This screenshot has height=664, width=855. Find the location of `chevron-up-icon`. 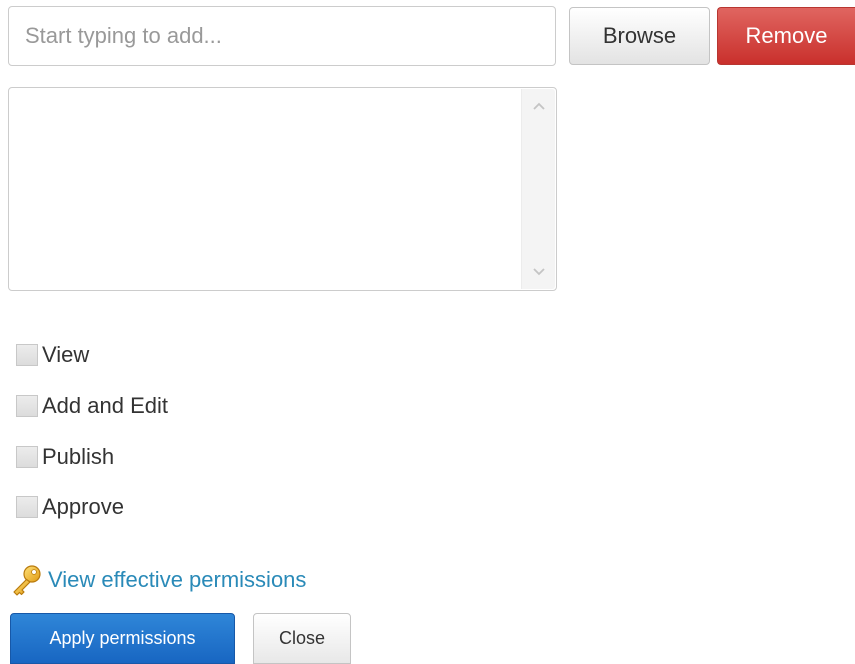

chevron-up-icon is located at coordinates (538, 106).